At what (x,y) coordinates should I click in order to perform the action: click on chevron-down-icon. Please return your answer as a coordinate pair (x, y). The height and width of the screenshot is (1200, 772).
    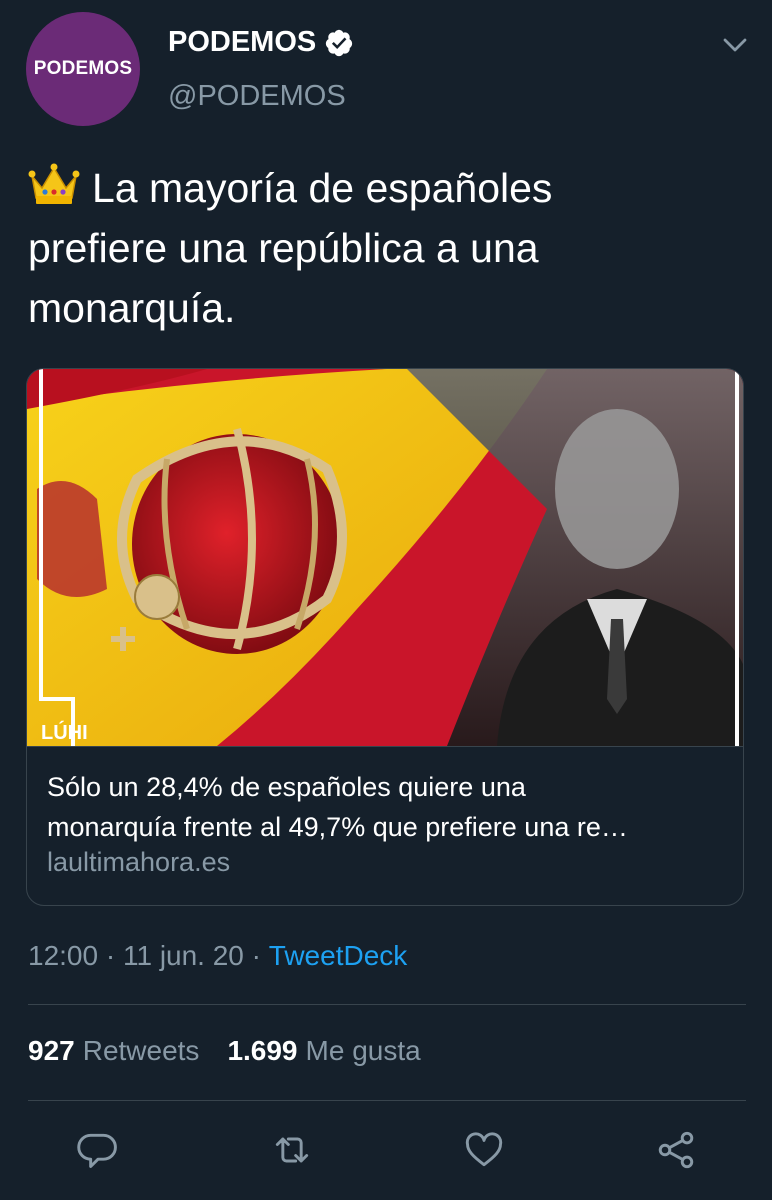
    Looking at the image, I should click on (735, 45).